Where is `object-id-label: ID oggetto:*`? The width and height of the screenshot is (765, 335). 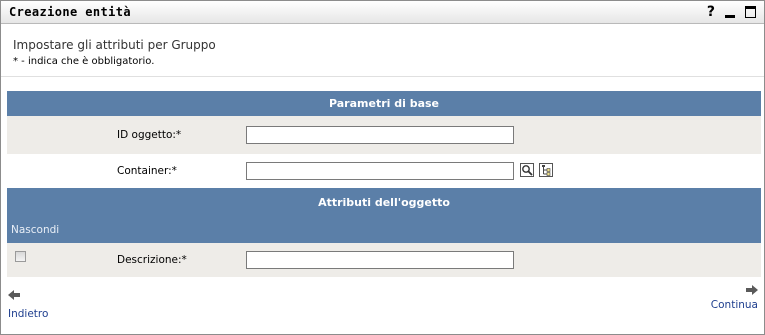 object-id-label: ID oggetto:* is located at coordinates (149, 135).